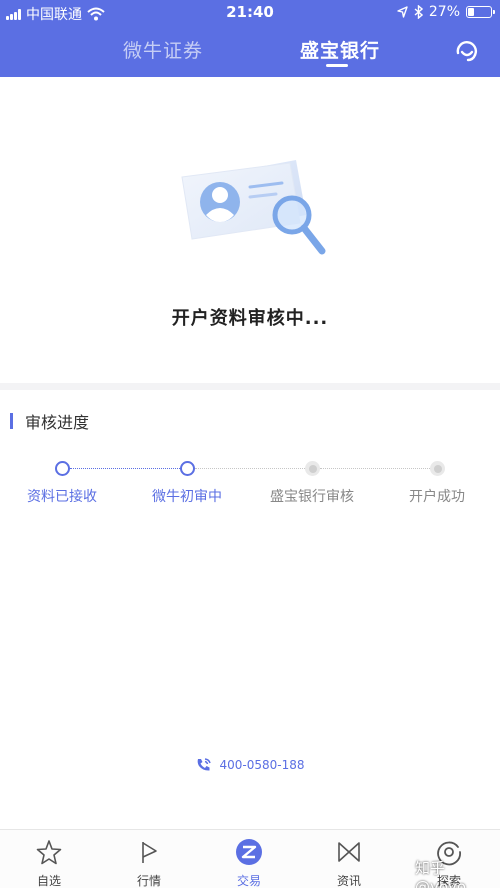 This screenshot has width=500, height=888. I want to click on progress-steps: 资料已接收 微牛初审中 盛宝银行审核 开户成功, so click(250, 483).